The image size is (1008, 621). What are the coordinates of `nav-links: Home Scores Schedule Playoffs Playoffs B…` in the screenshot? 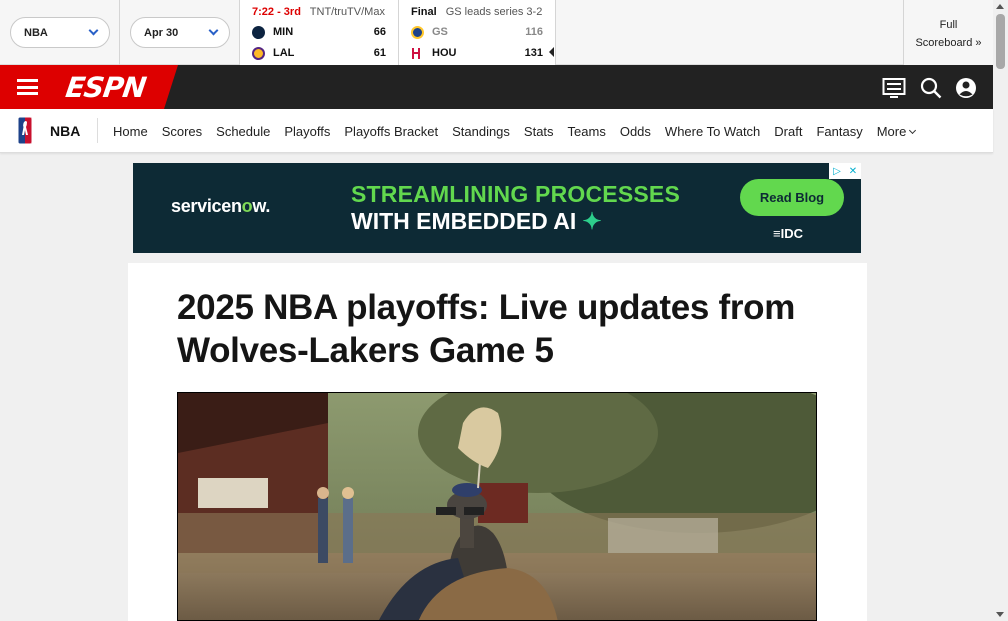 It's located at (514, 131).